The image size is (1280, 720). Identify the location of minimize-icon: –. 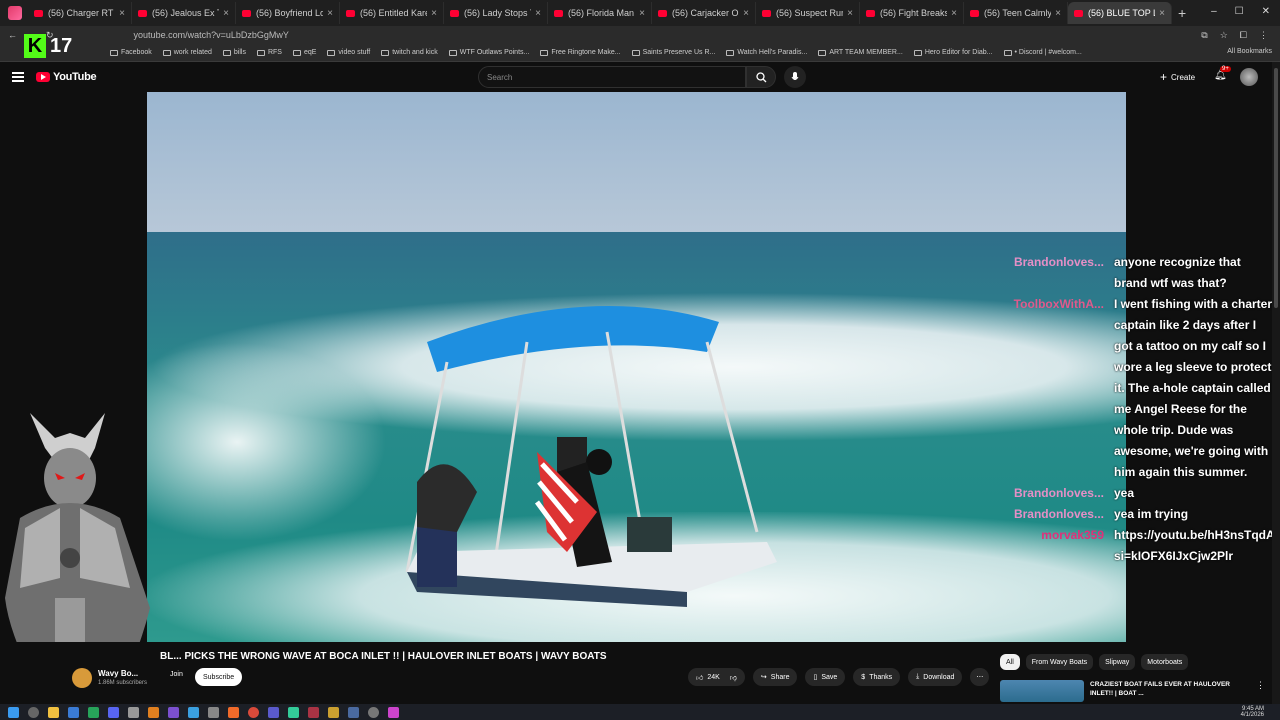
(1214, 11).